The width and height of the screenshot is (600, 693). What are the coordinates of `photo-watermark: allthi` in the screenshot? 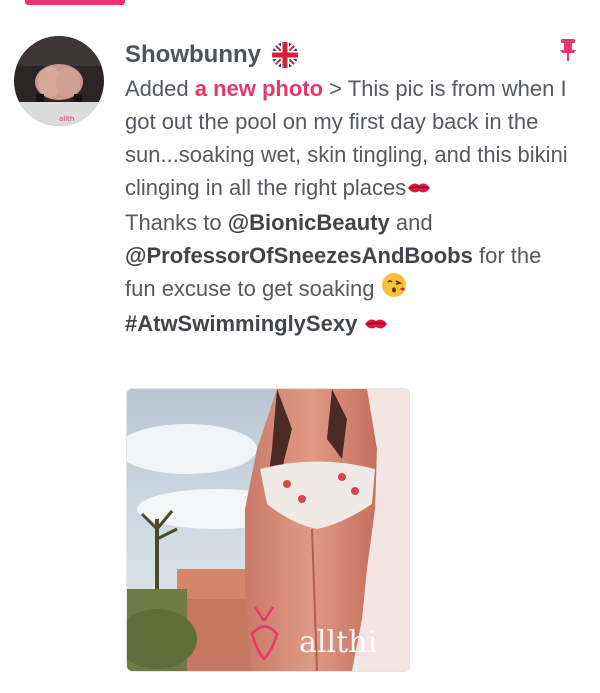 It's located at (338, 642).